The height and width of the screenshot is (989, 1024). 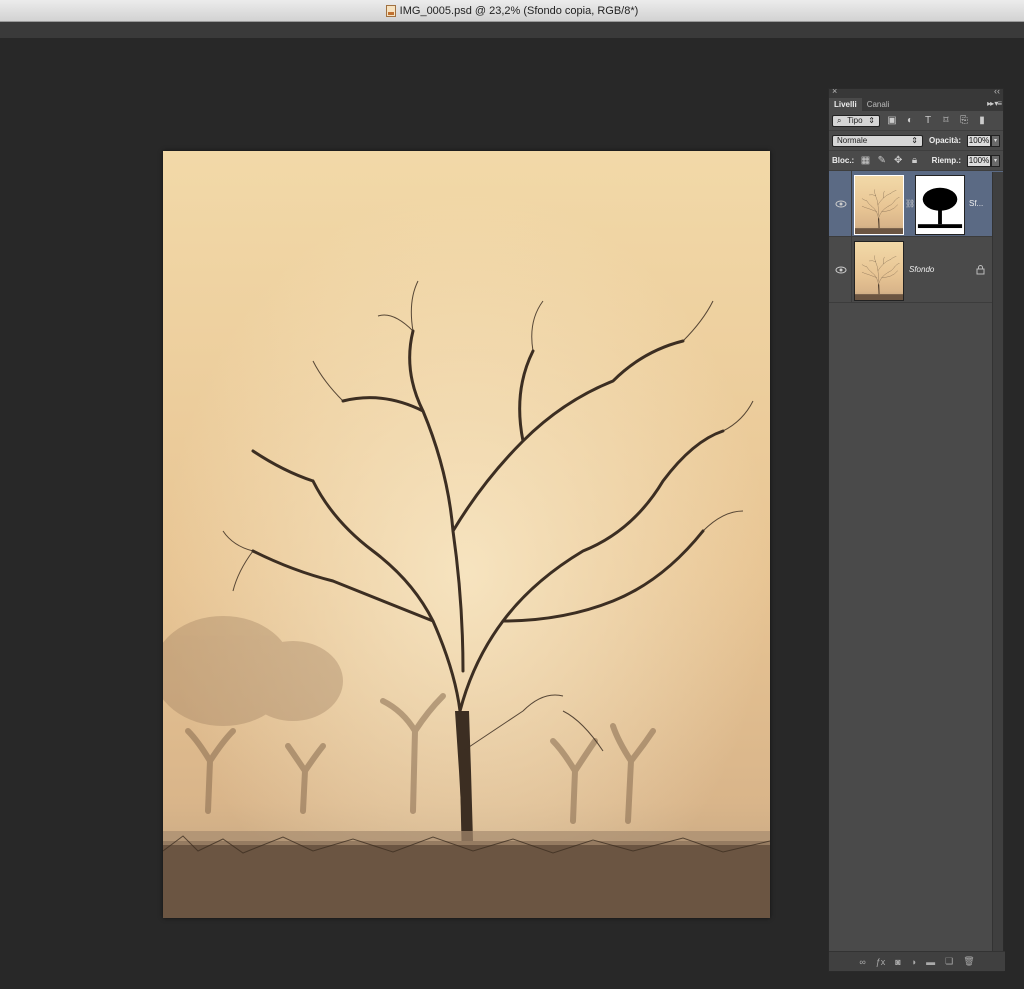 I want to click on smartobject-filter-icon: ⎘, so click(x=964, y=121).